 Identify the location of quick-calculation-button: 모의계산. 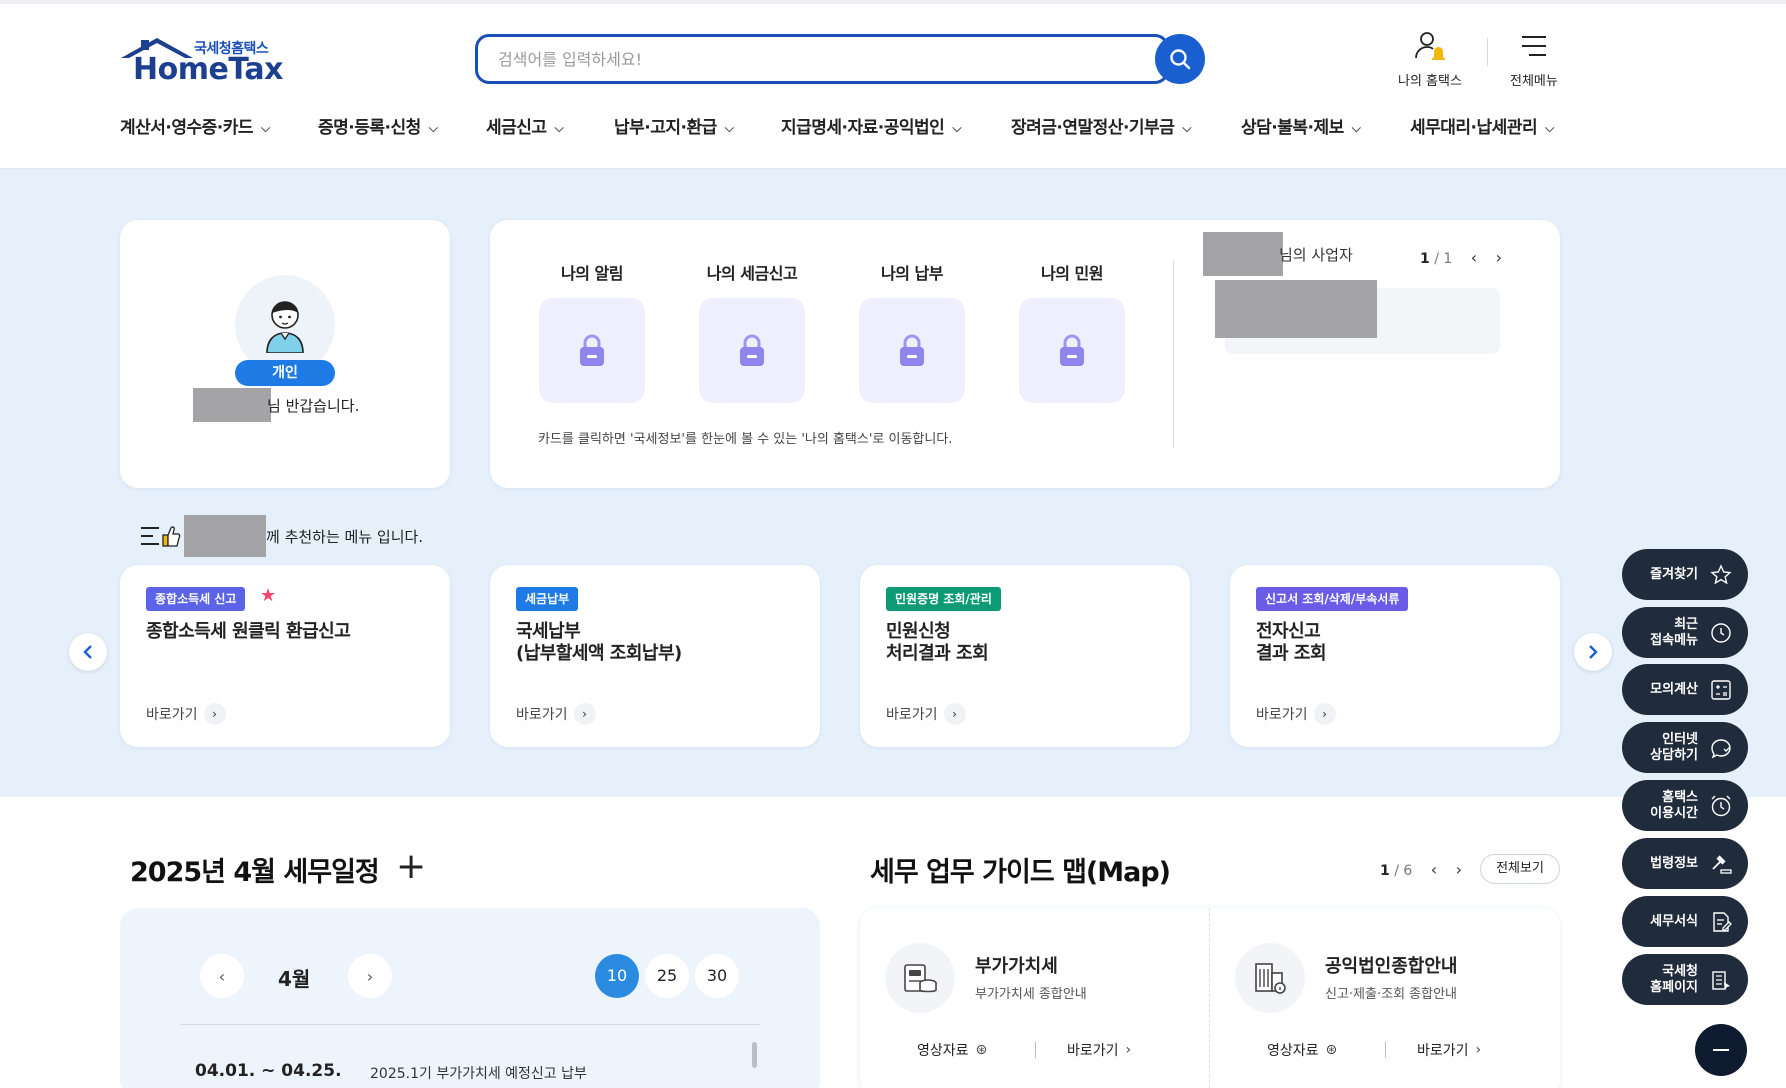
(1685, 689).